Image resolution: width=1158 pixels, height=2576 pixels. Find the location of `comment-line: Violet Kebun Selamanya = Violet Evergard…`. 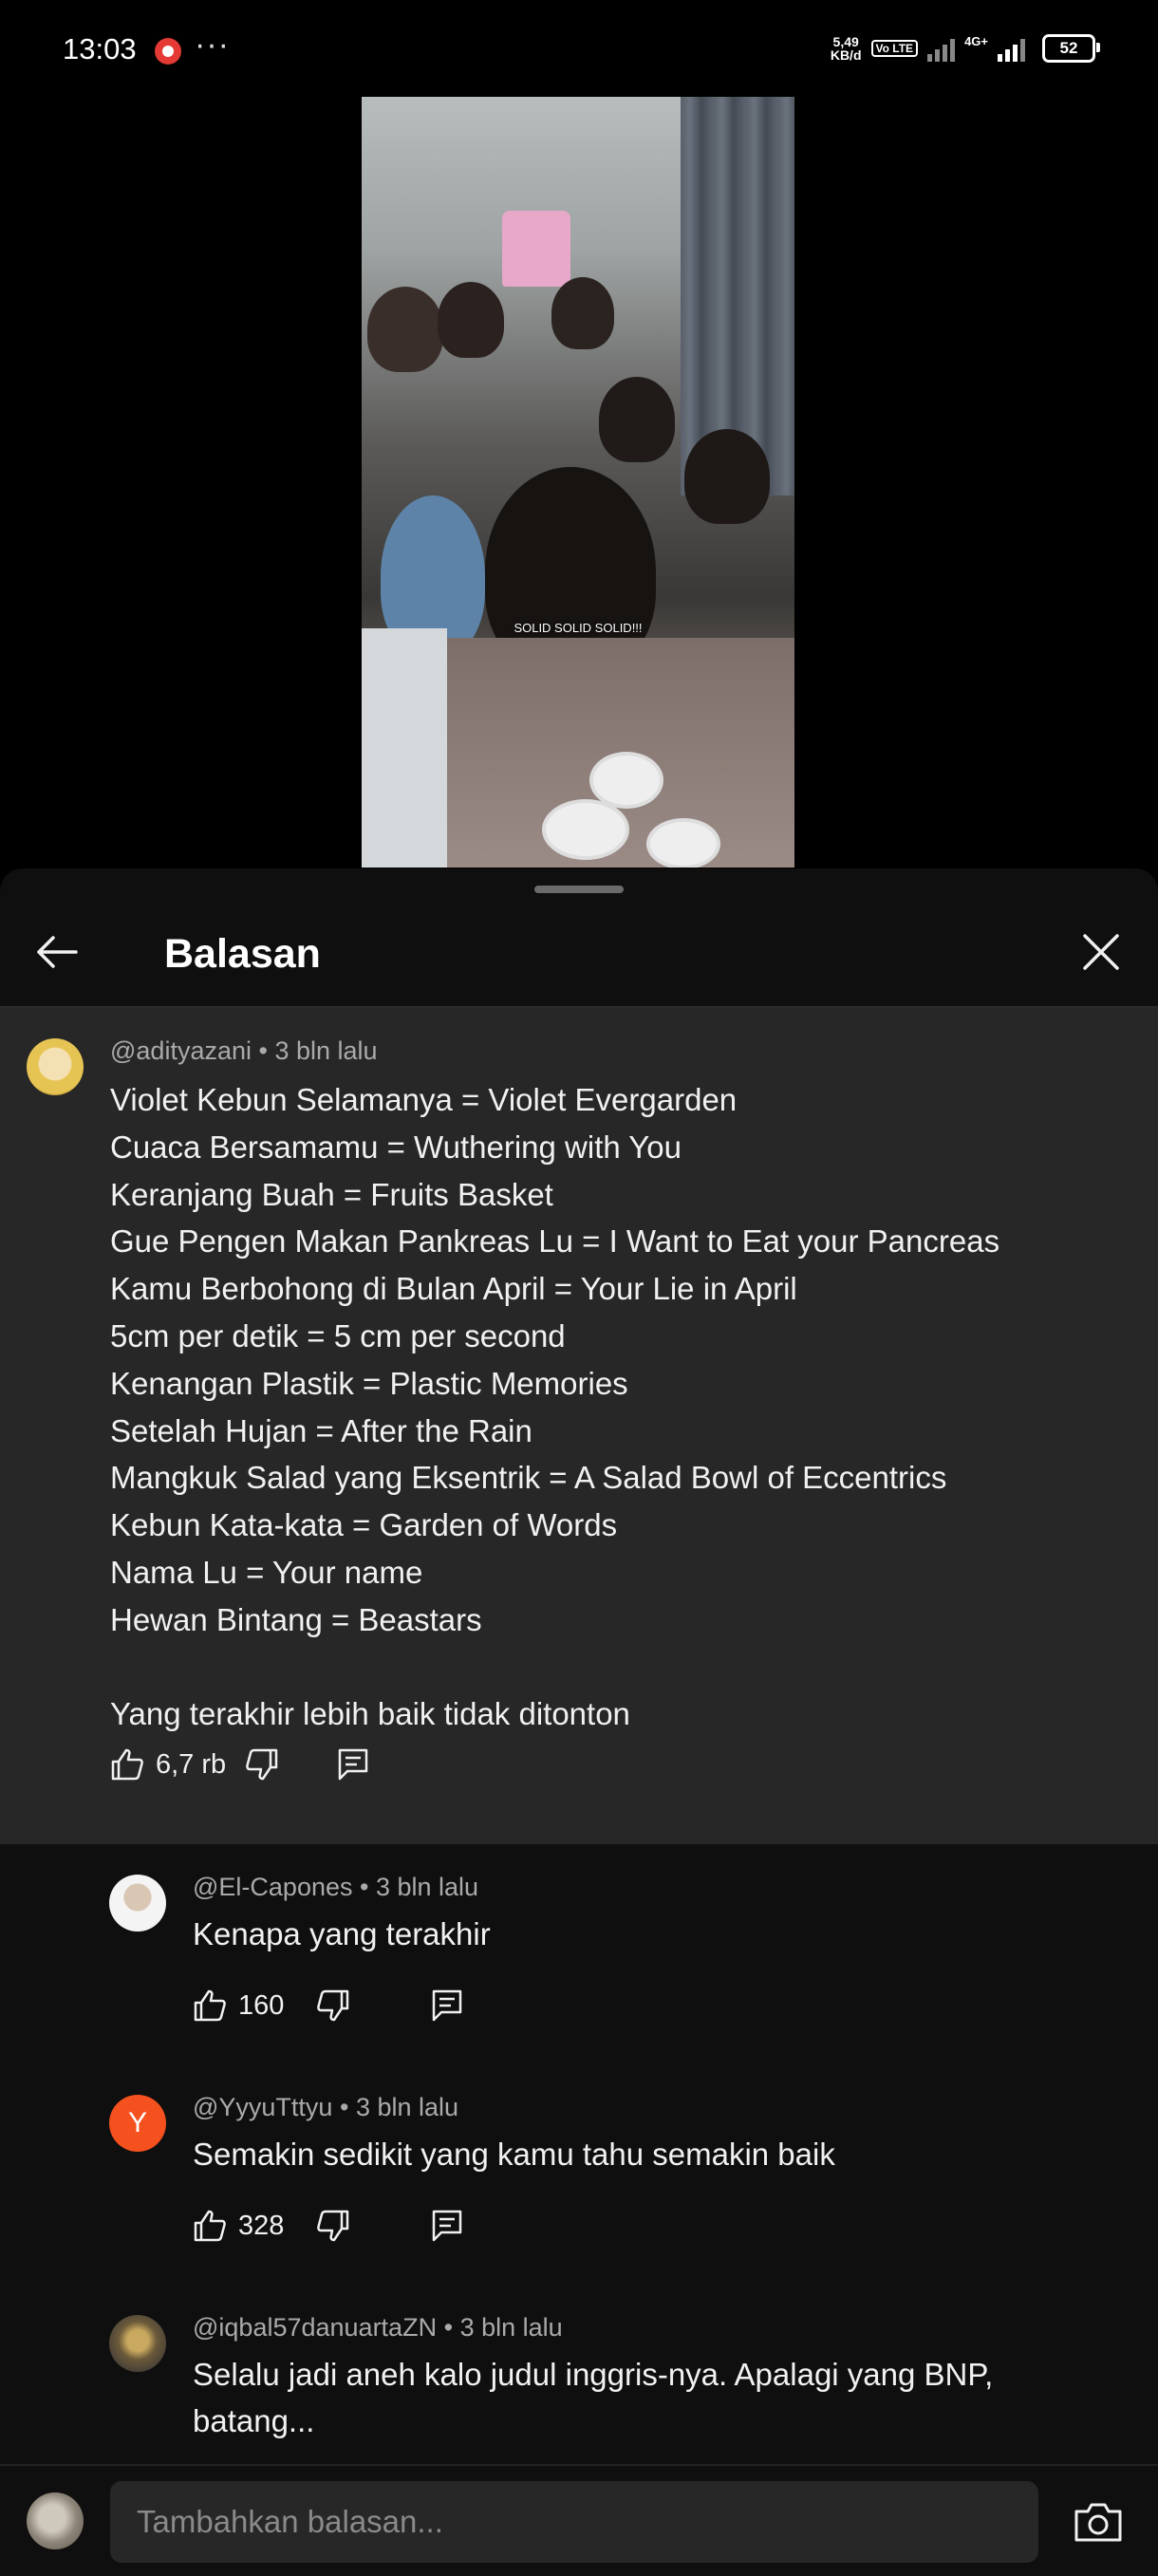

comment-line: Violet Kebun Selamanya = Violet Evergard… is located at coordinates (424, 1099).